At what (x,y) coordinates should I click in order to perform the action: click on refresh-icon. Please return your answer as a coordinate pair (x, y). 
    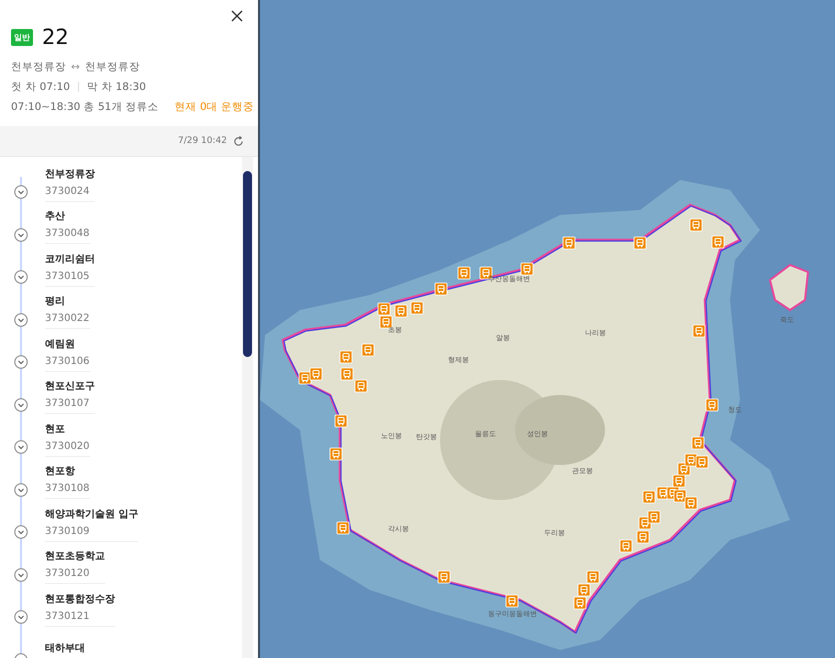
    Looking at the image, I should click on (238, 141).